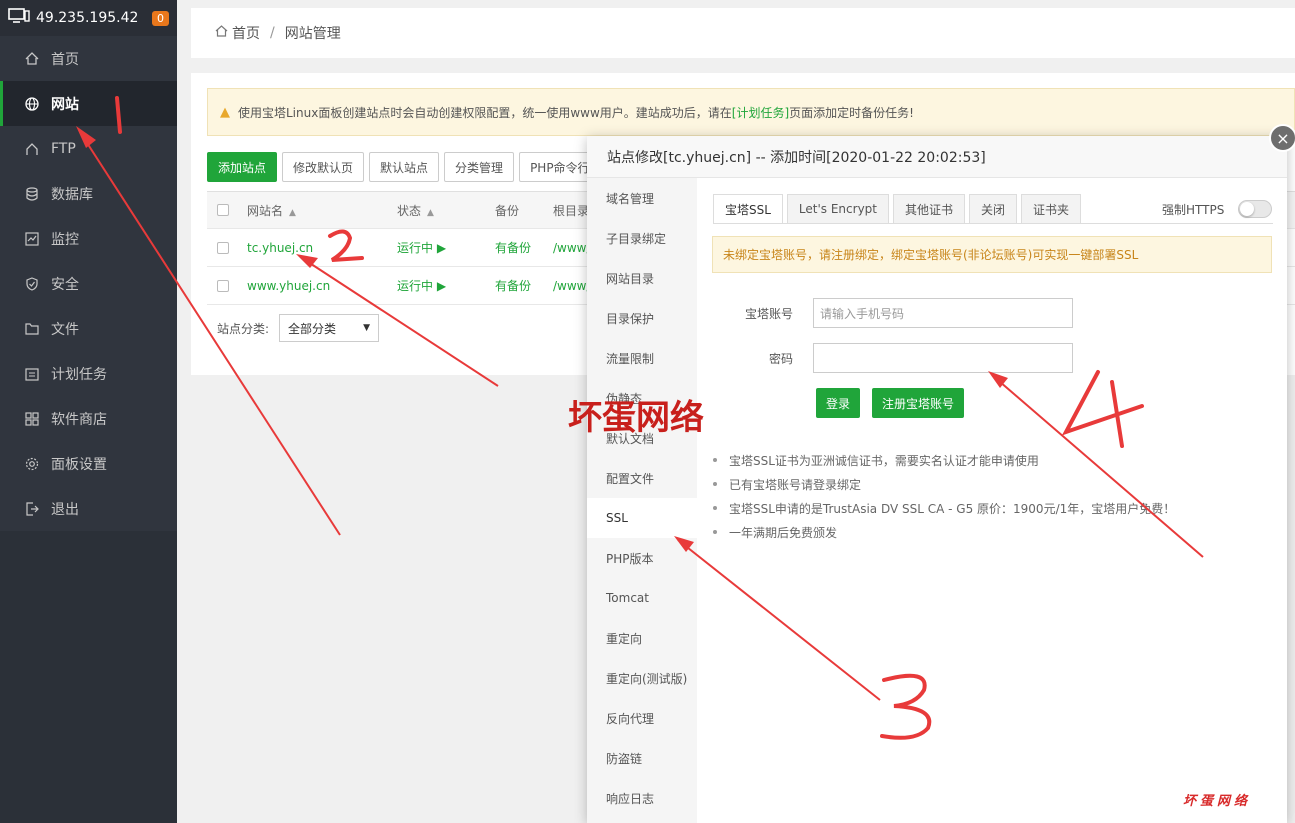  Describe the element at coordinates (642, 558) in the screenshot. I see `modal-nav-item: PHP版本` at that location.